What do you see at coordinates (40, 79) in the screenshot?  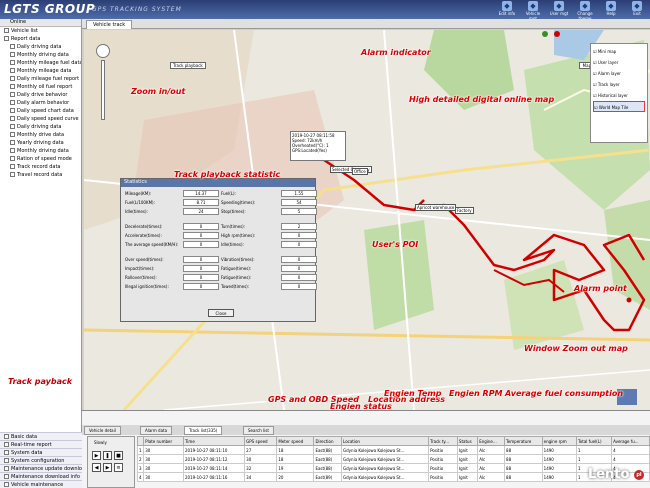 I see `sidebar-item: Daily mileage fuel report` at bounding box center [40, 79].